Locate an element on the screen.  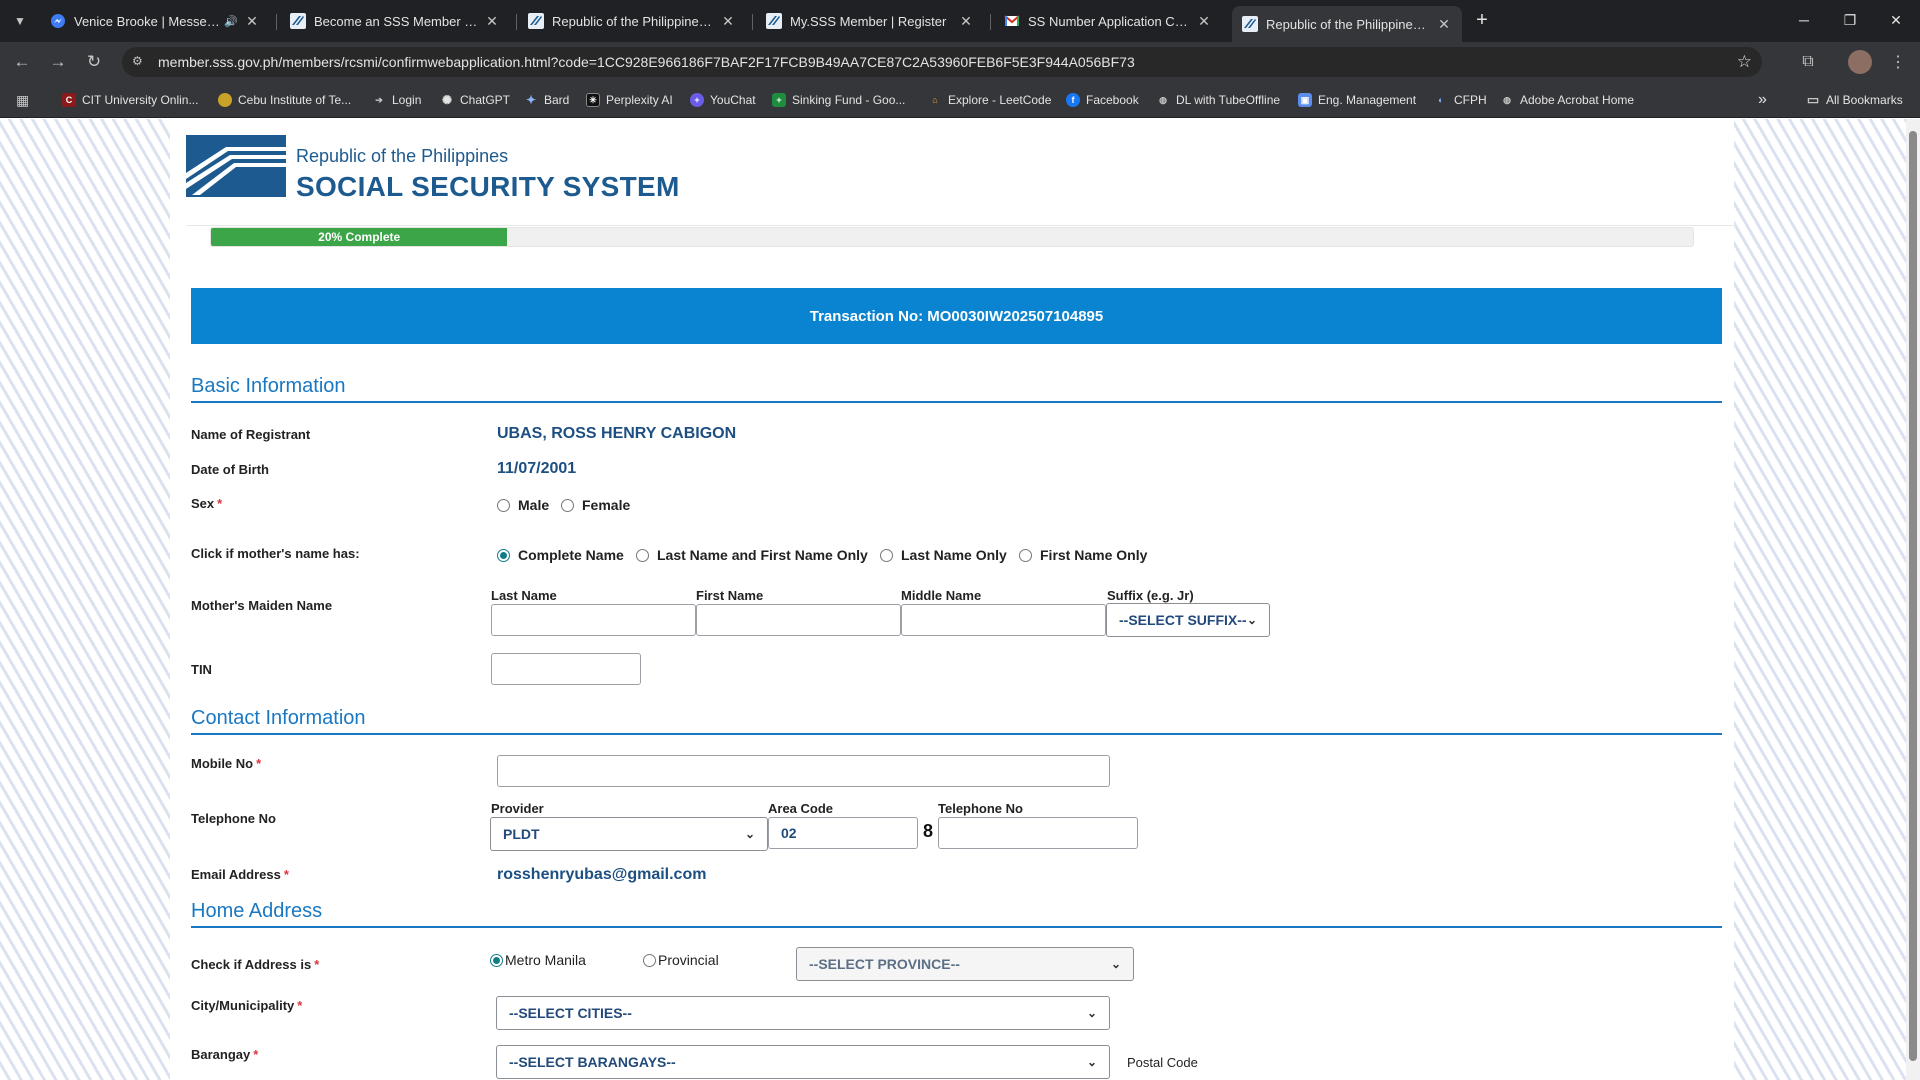
tin-input is located at coordinates (566, 669).